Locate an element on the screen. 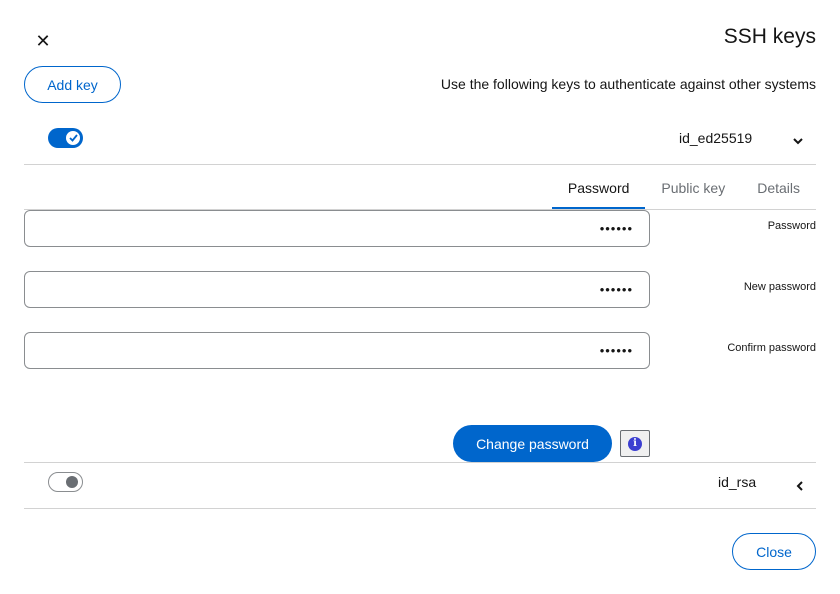  new-password-field: •••••• is located at coordinates (337, 289).